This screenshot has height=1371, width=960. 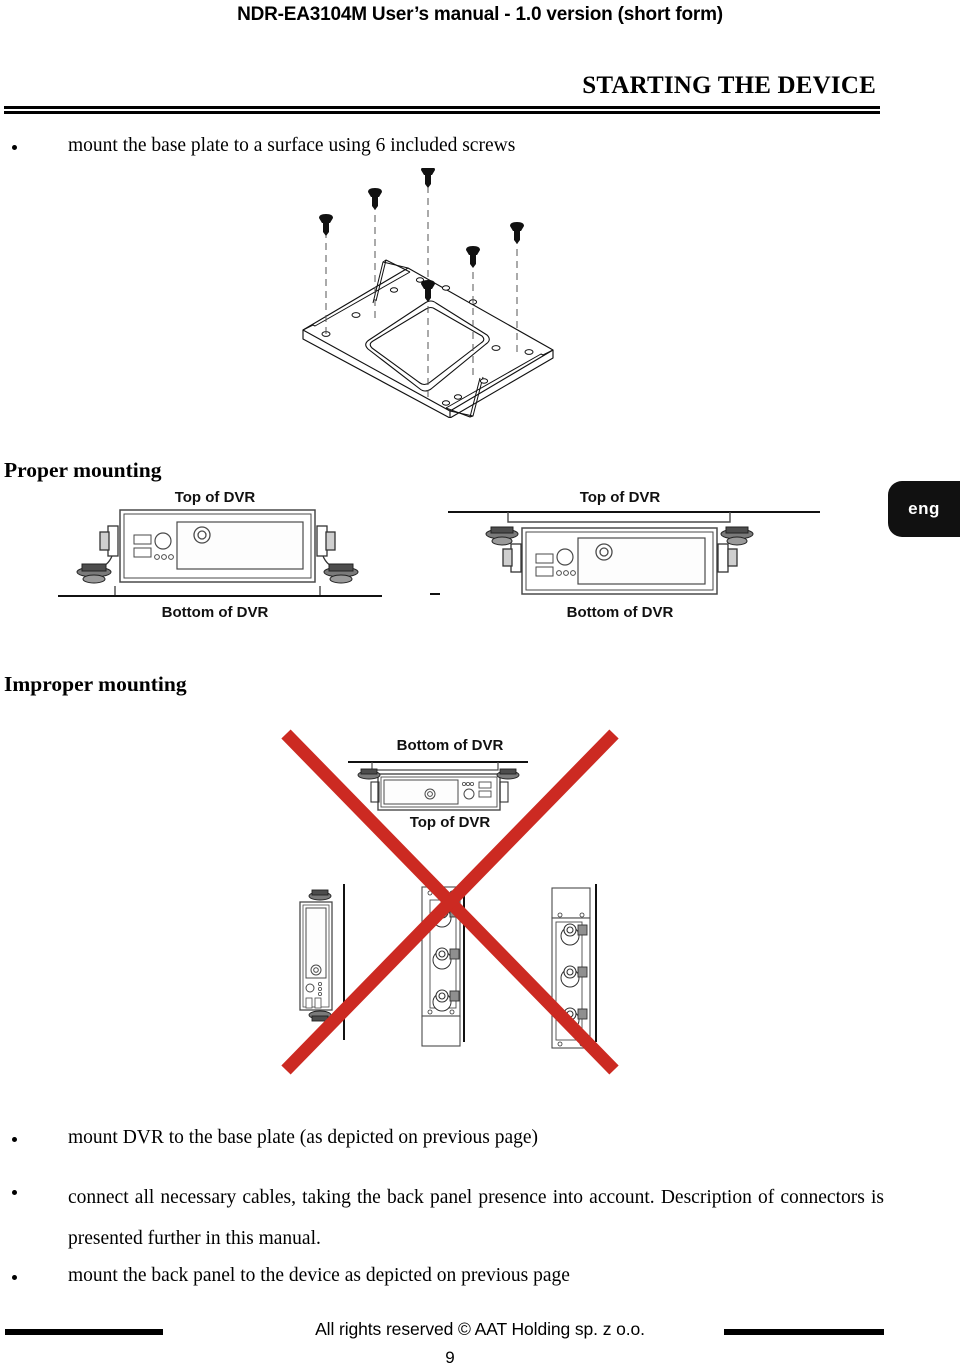 I want to click on title-divider, so click(x=442, y=110).